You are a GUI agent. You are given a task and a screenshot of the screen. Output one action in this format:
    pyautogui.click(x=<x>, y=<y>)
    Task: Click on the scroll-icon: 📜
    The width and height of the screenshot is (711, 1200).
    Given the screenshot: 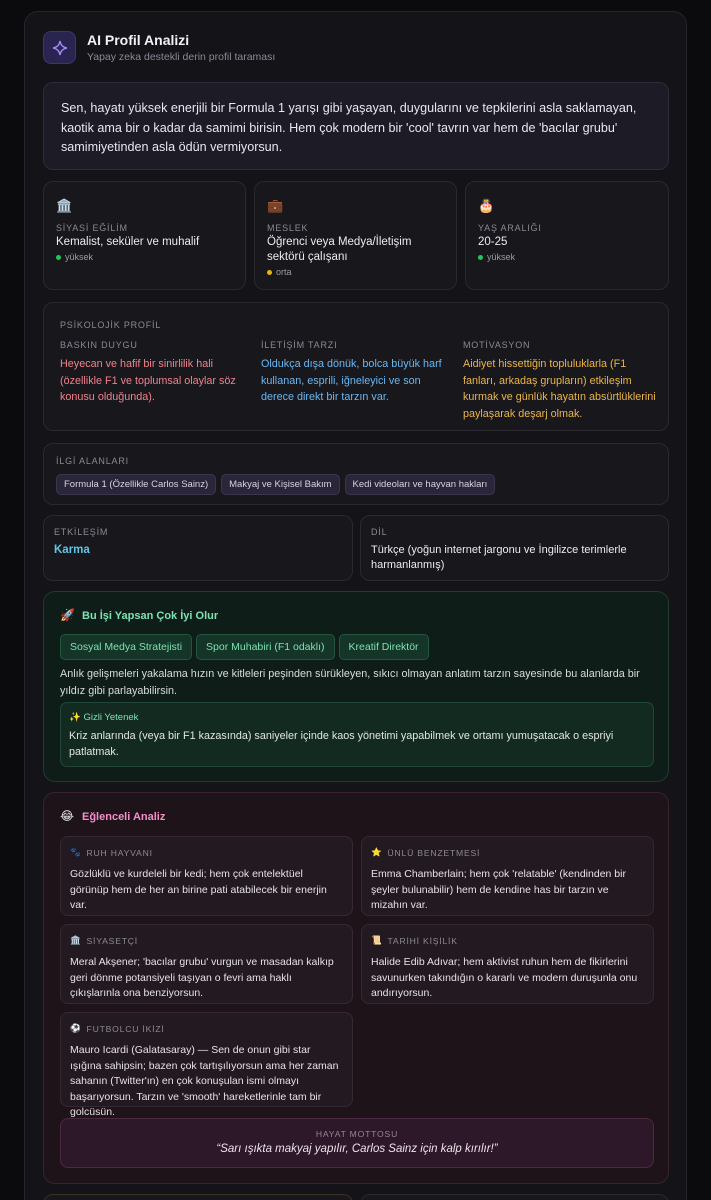 What is the action you would take?
    pyautogui.click(x=377, y=940)
    